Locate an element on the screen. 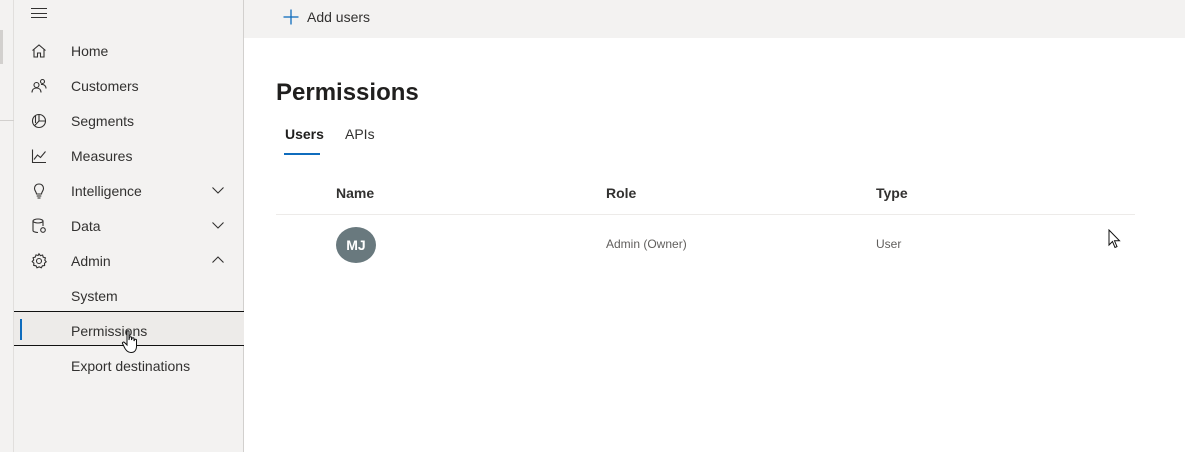 The height and width of the screenshot is (452, 1185). sidebar-item-customers: Customers is located at coordinates (129, 85).